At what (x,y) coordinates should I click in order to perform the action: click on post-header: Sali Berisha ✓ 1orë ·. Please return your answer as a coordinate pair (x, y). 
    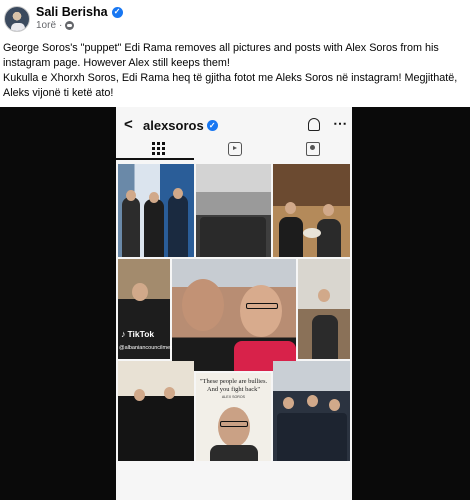
    Looking at the image, I should click on (235, 18).